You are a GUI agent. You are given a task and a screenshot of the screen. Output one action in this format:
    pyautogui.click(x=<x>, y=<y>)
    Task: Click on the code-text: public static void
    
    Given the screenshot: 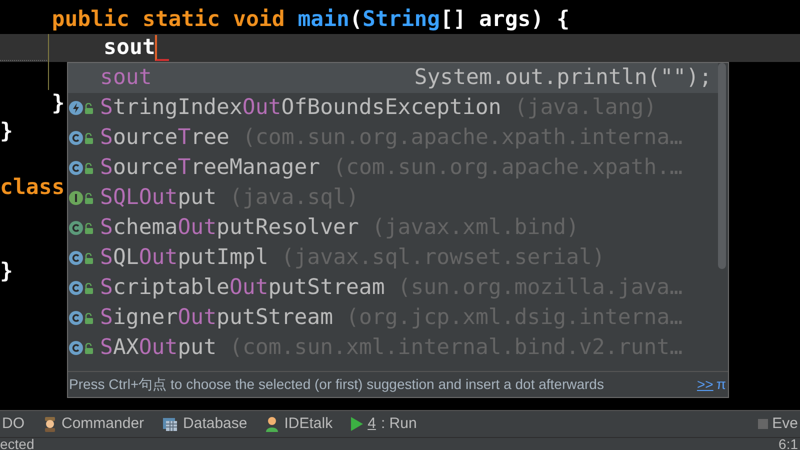 What is the action you would take?
    pyautogui.click(x=168, y=20)
    